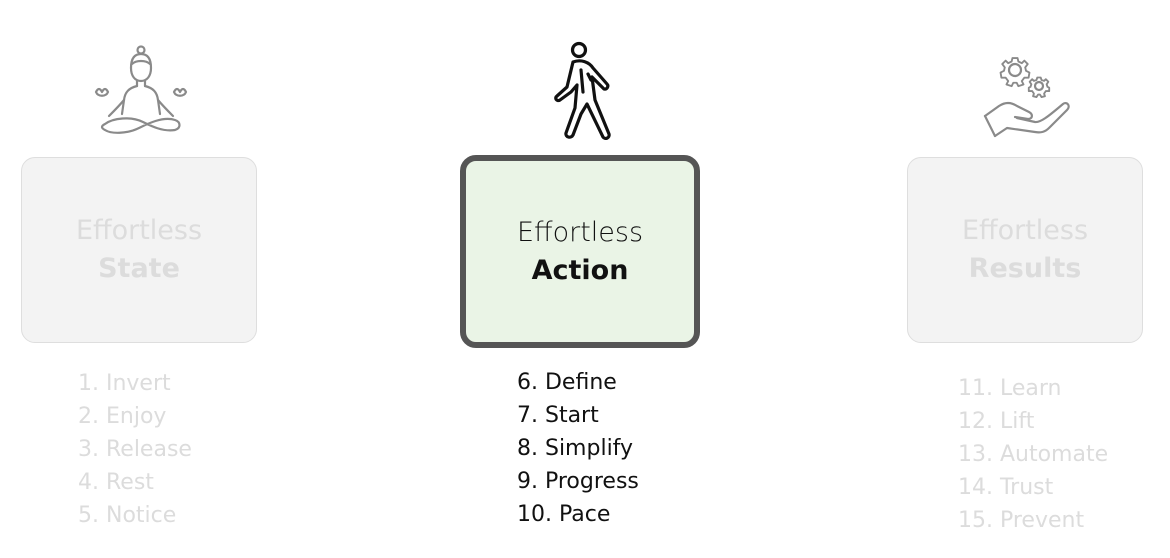 The image size is (1170, 558). Describe the element at coordinates (1025, 250) in the screenshot. I see `effortless-results-box: Effortless Results` at that location.